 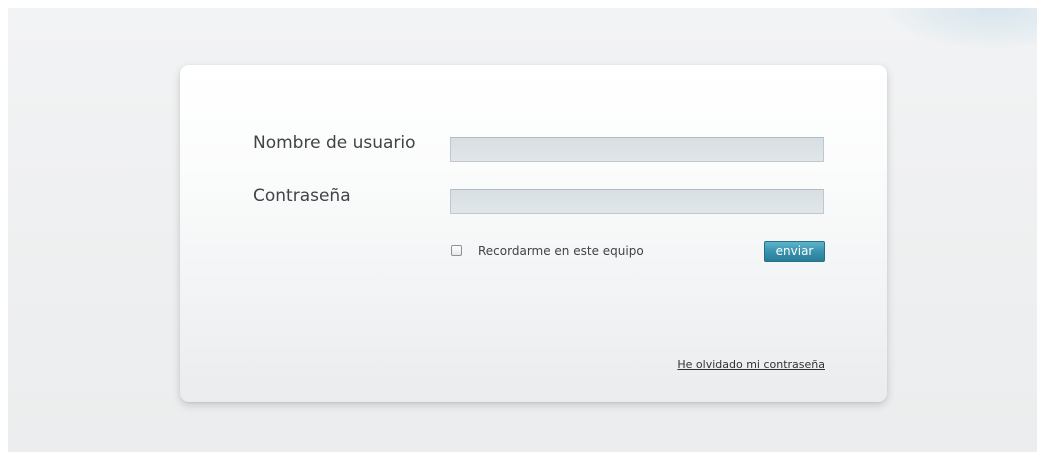 What do you see at coordinates (302, 196) in the screenshot?
I see `password-label: Contraseña` at bounding box center [302, 196].